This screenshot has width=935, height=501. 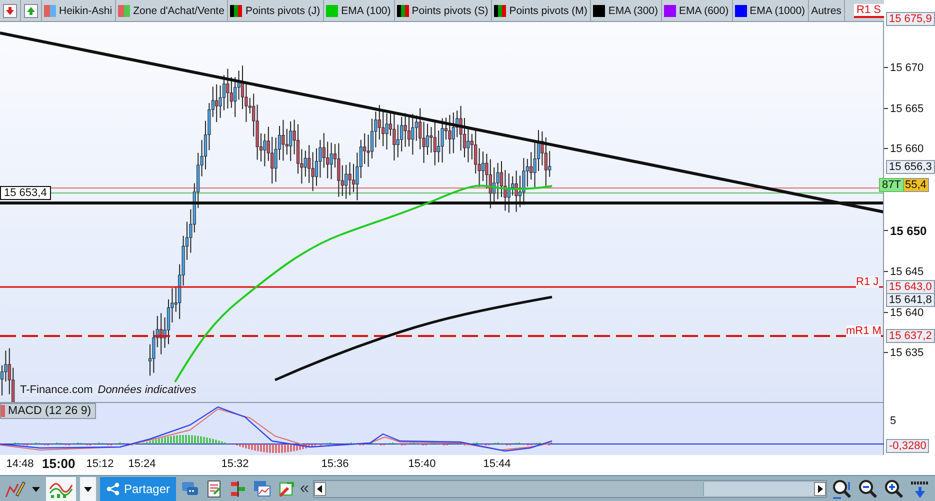 What do you see at coordinates (276, 10) in the screenshot?
I see `indicator-tab: Points pivots (J)` at bounding box center [276, 10].